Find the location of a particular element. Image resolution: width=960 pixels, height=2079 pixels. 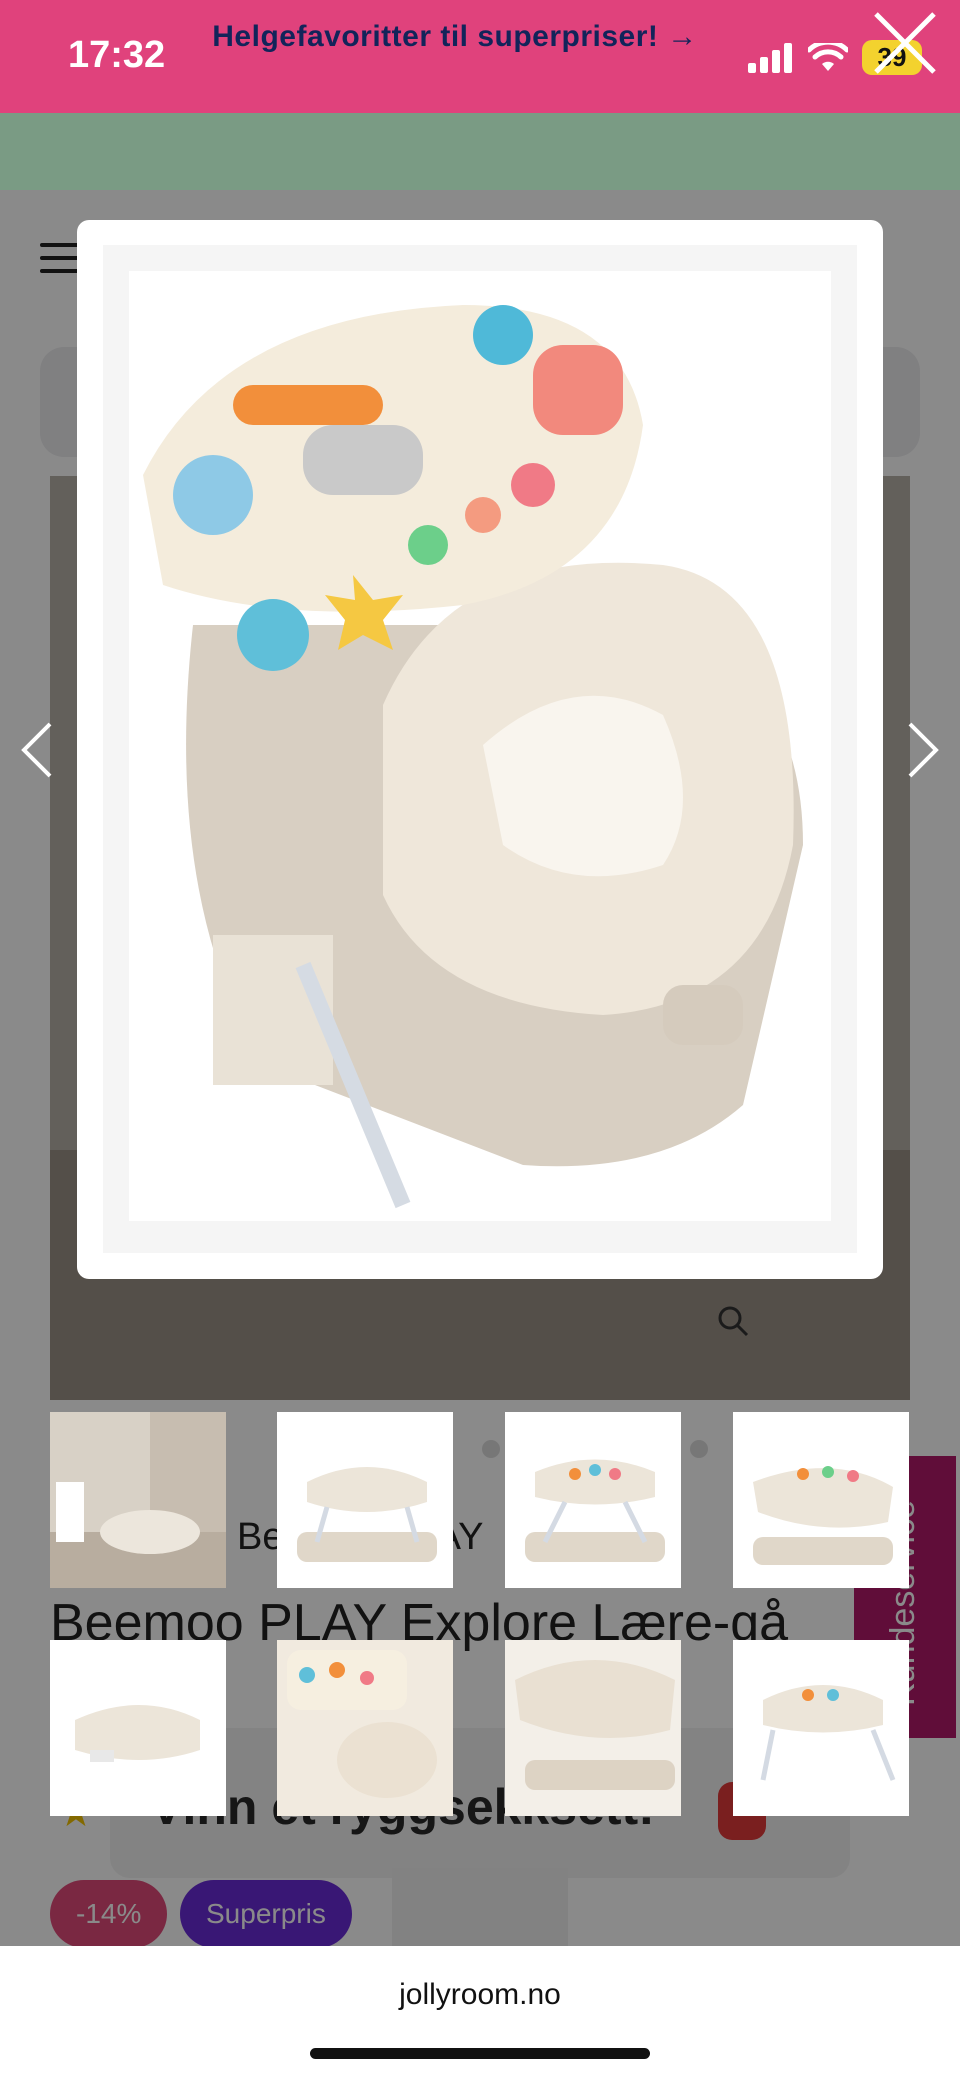

url-text: jollyroom.no is located at coordinates (480, 1995).